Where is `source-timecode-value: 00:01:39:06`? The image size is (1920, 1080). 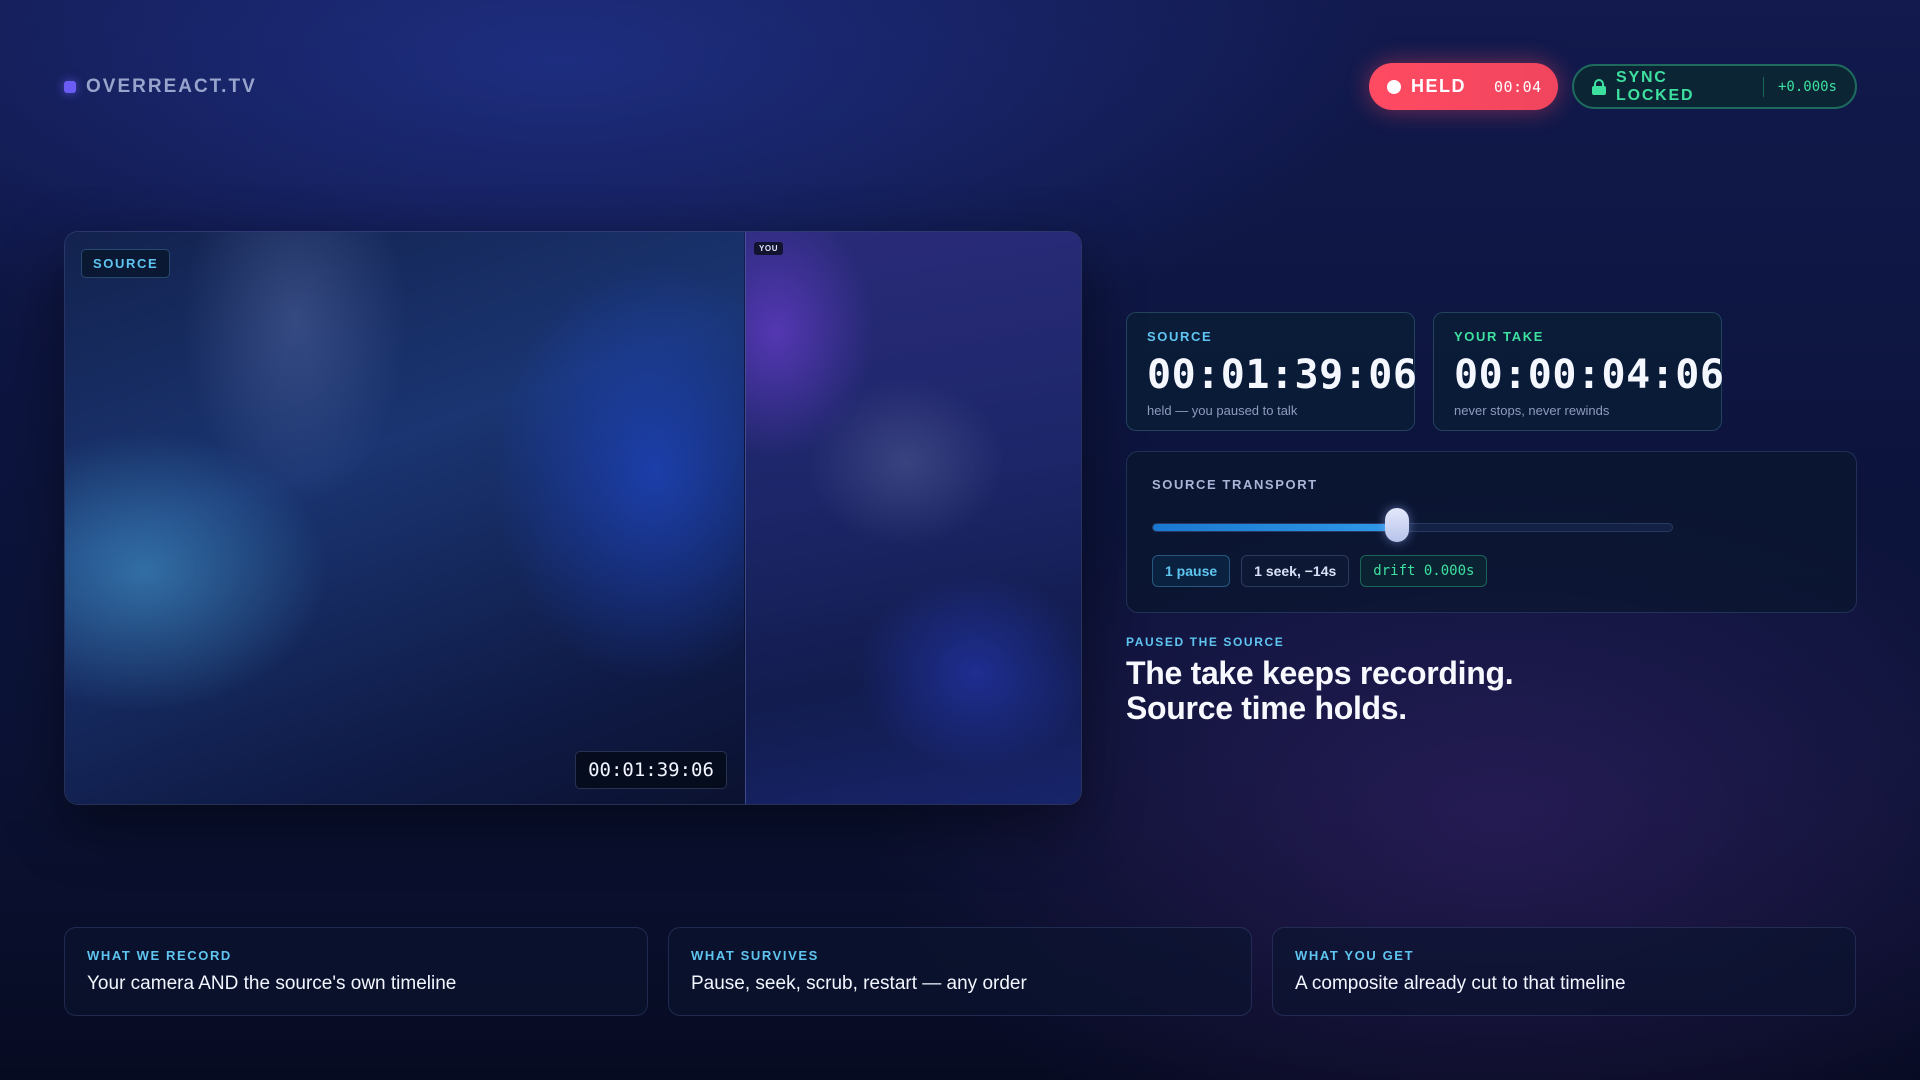
source-timecode-value: 00:01:39:06 is located at coordinates (1282, 375).